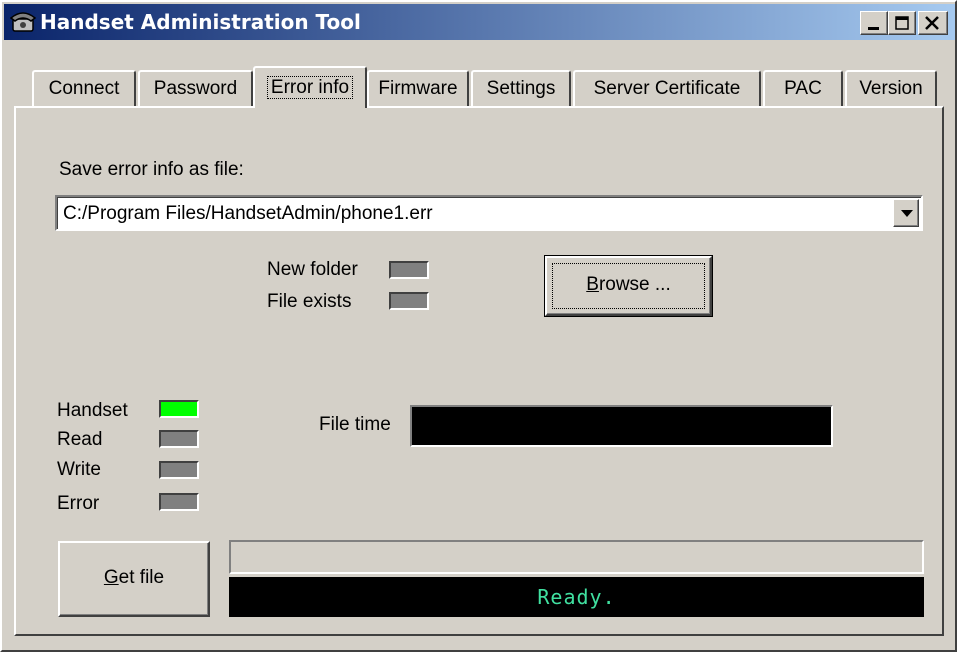  Describe the element at coordinates (355, 424) in the screenshot. I see `file-time-label: File time` at that location.